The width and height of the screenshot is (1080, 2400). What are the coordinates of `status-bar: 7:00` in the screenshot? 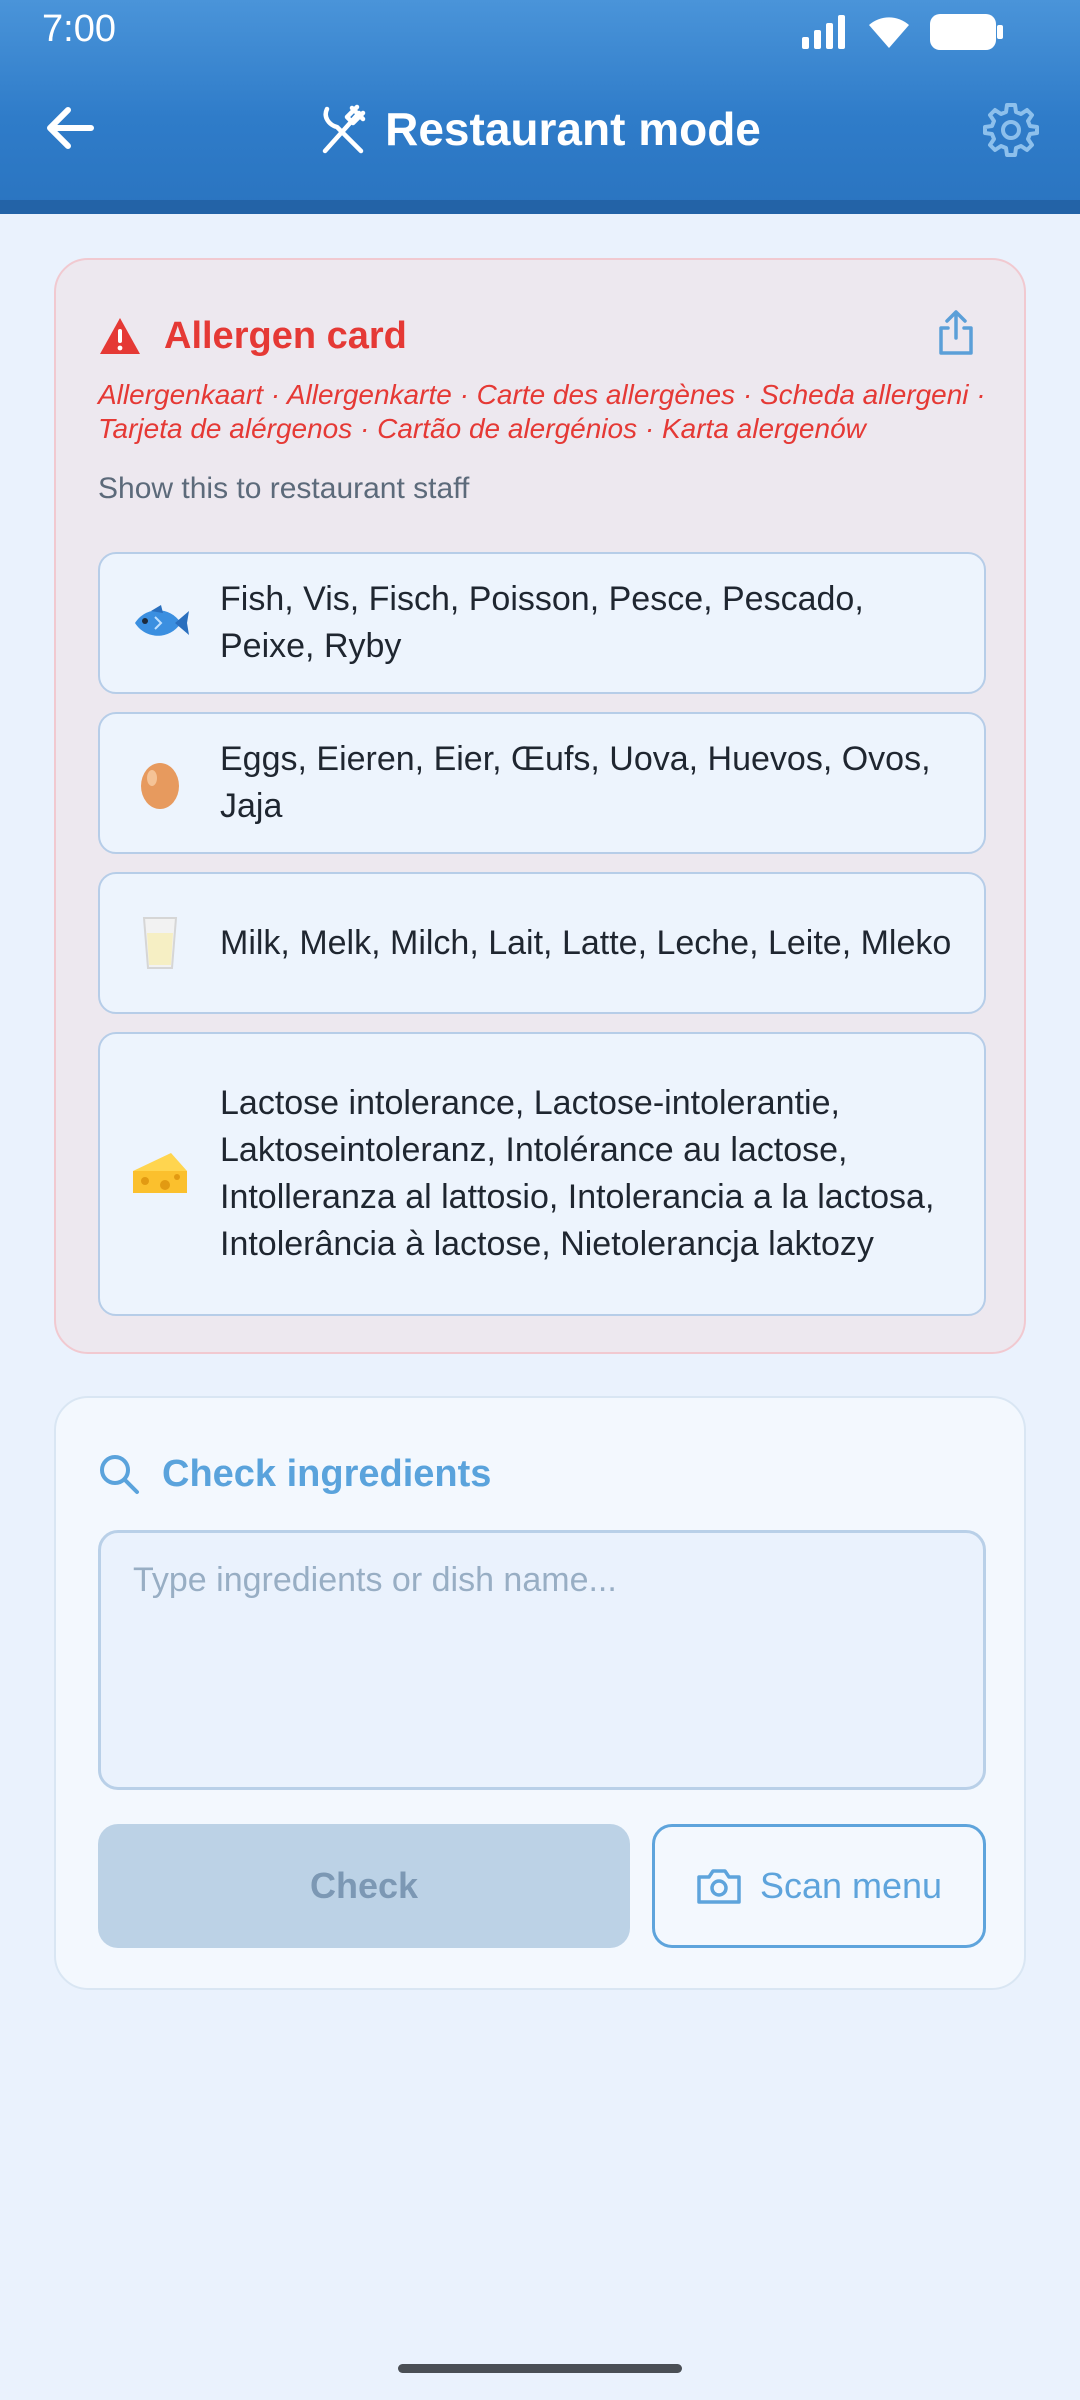 It's located at (540, 31).